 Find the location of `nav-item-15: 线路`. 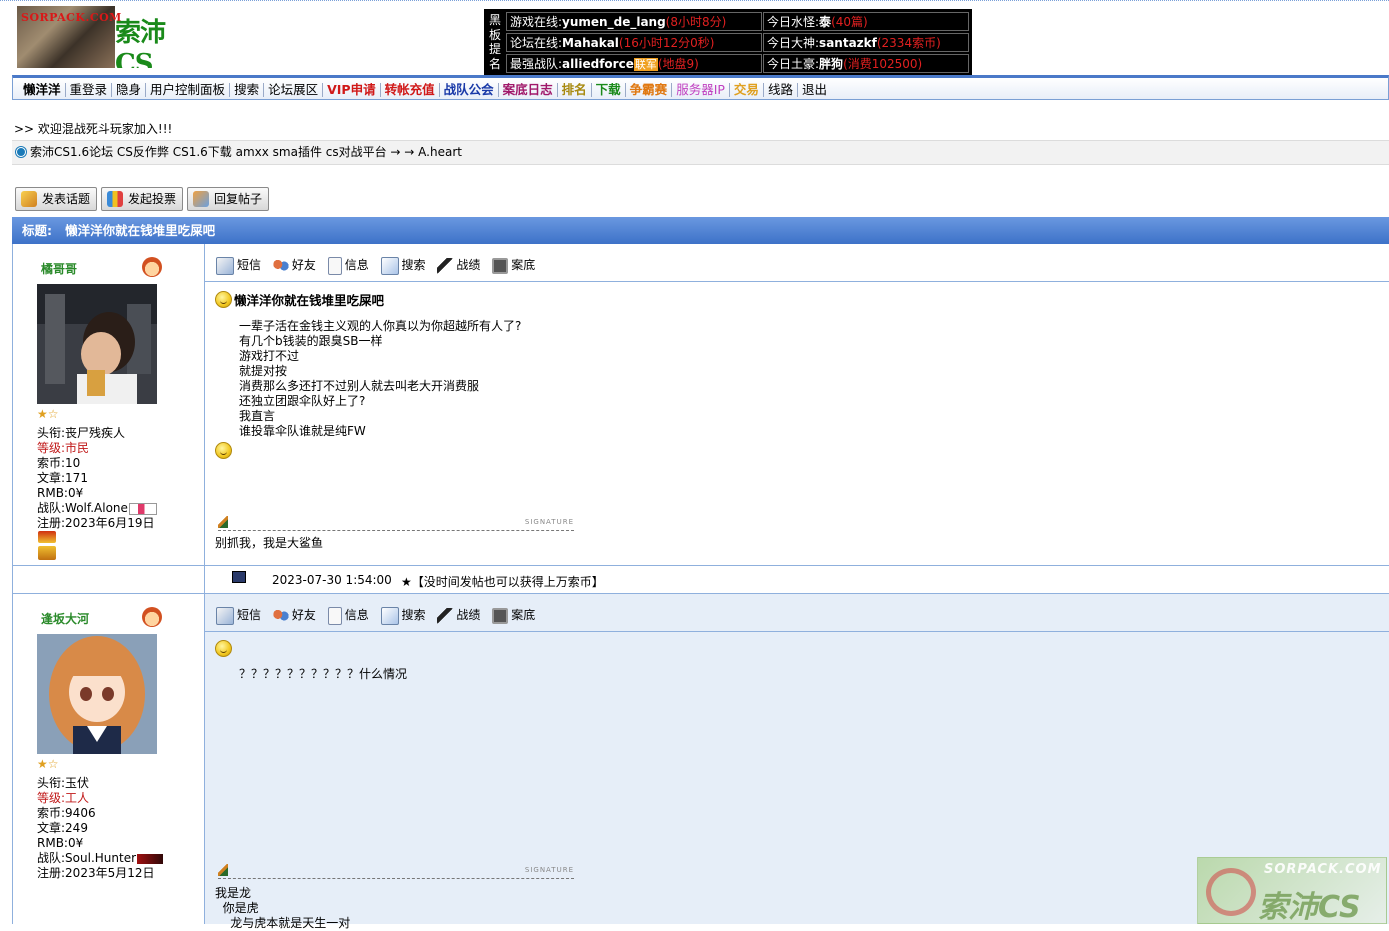

nav-item-15: 线路 is located at coordinates (781, 90).